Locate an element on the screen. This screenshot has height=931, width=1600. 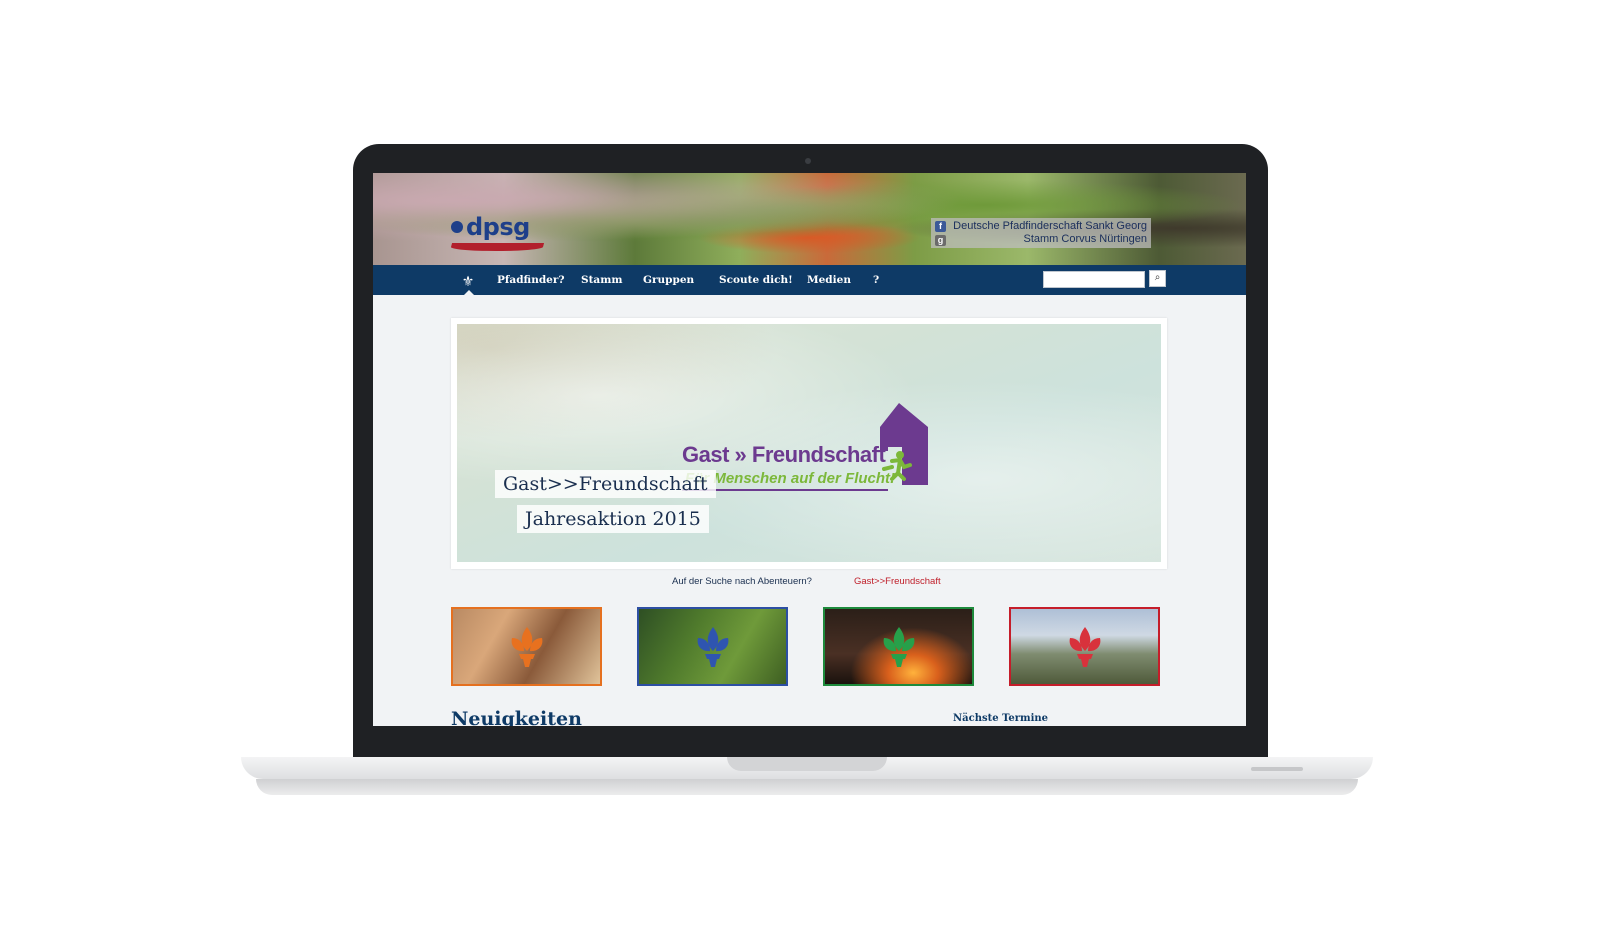
events-heading: Nächste Termine is located at coordinates (1001, 718).